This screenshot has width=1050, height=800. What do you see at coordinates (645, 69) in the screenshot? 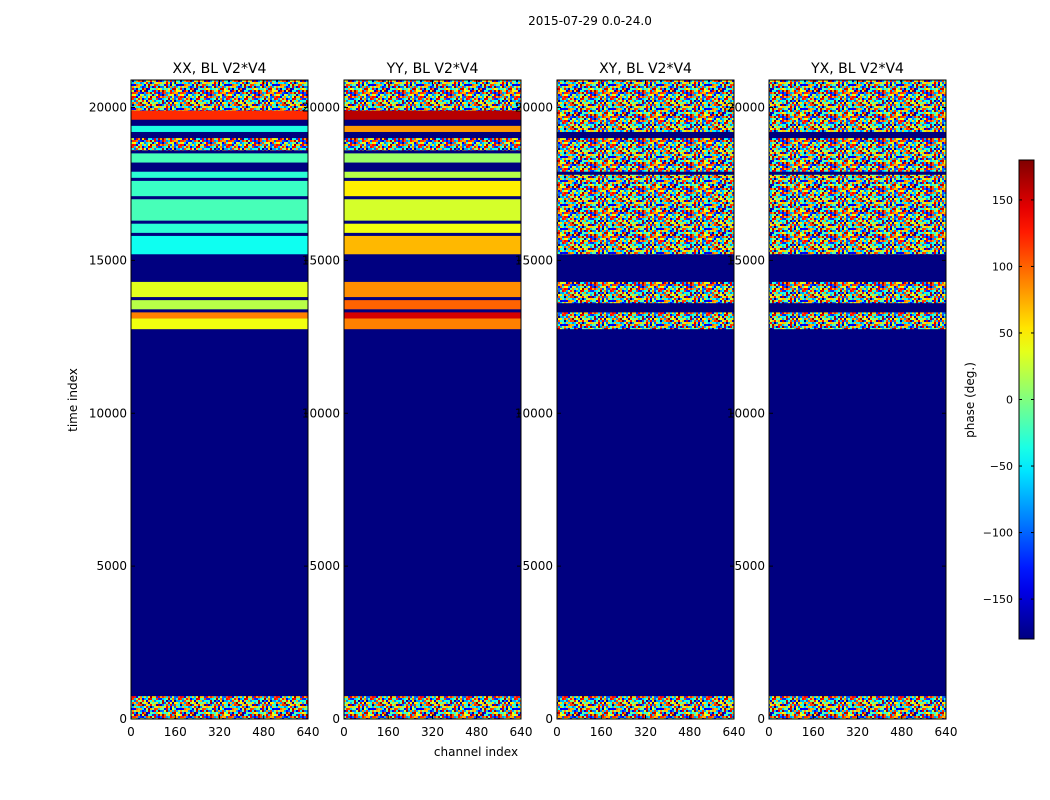
I see `panel-title: XY, BL V2*V4` at bounding box center [645, 69].